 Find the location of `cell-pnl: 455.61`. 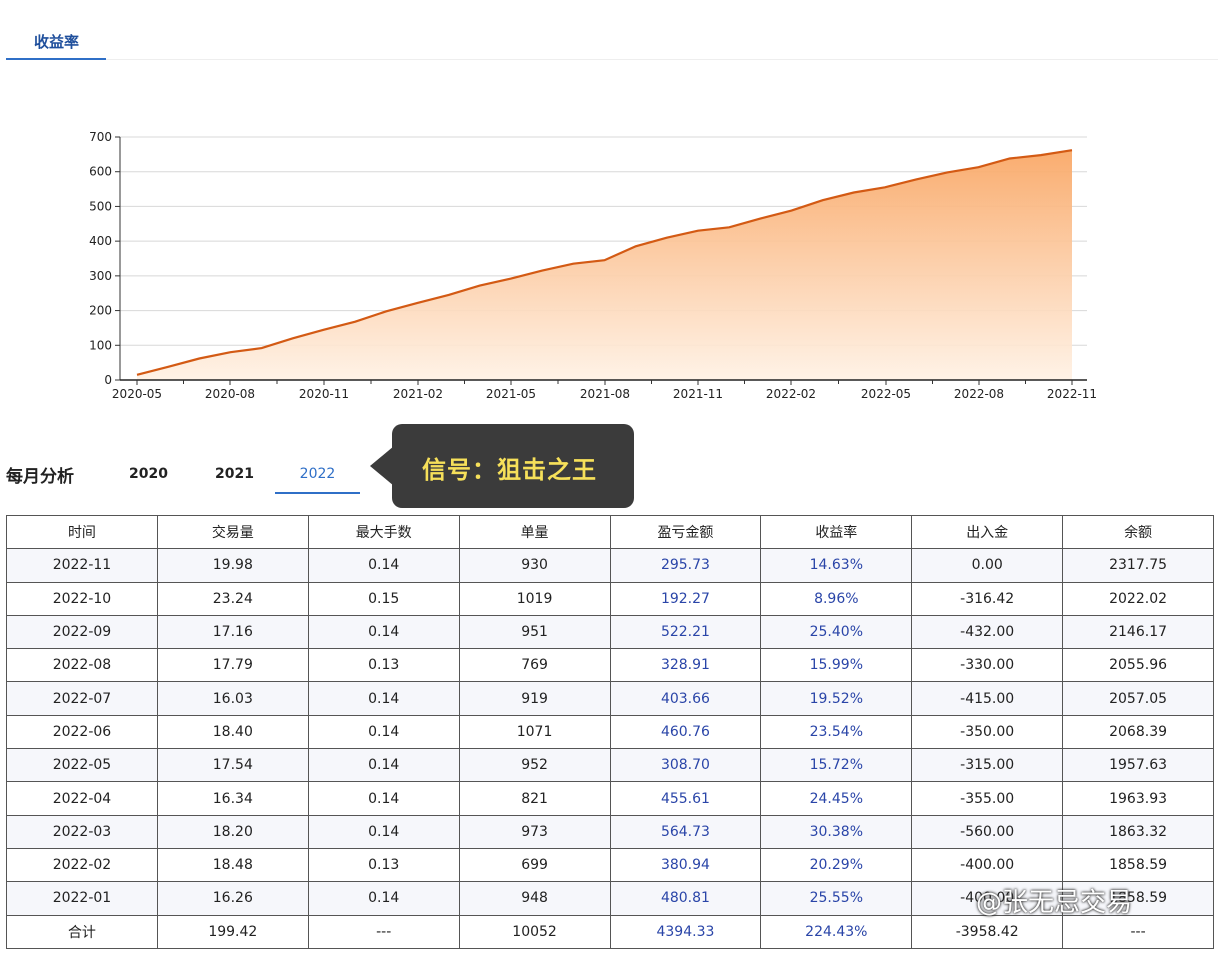

cell-pnl: 455.61 is located at coordinates (685, 798).